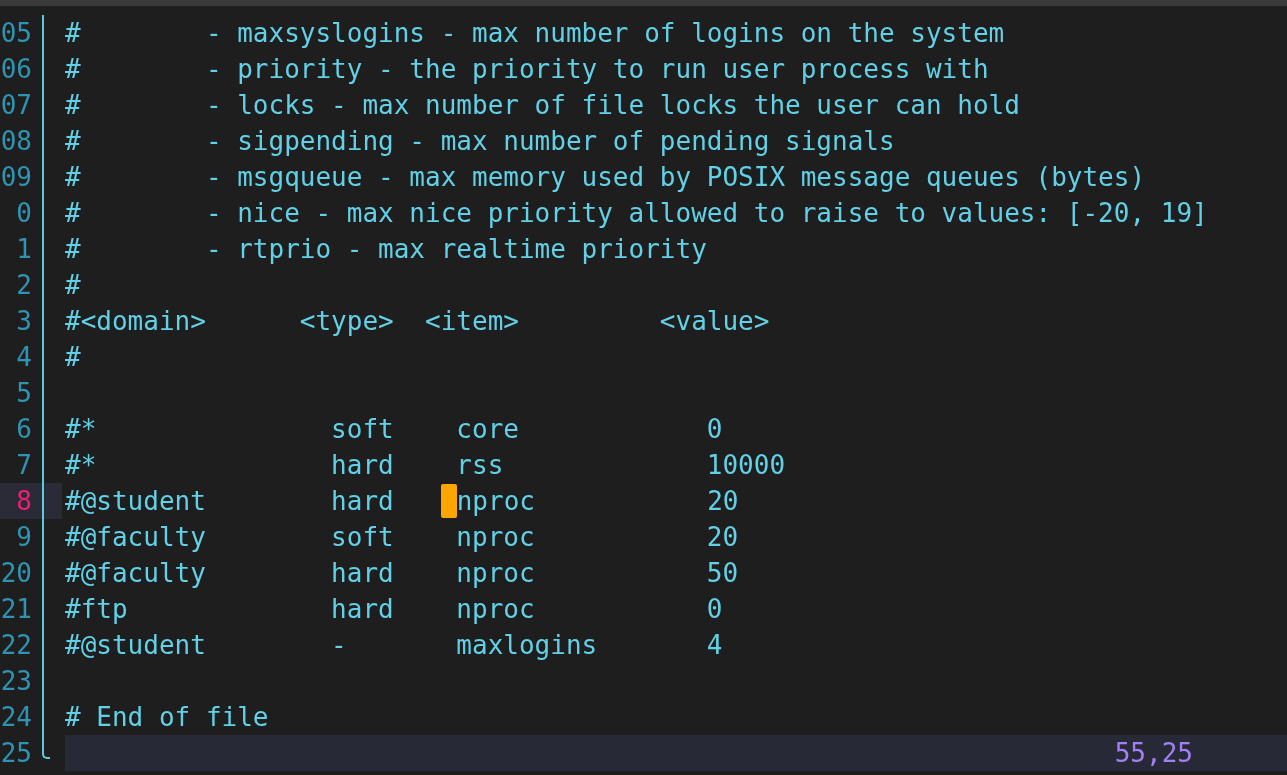 The image size is (1287, 775). Describe the element at coordinates (480, 141) in the screenshot. I see `code-line: # - sigpending - max number of pending signals` at that location.